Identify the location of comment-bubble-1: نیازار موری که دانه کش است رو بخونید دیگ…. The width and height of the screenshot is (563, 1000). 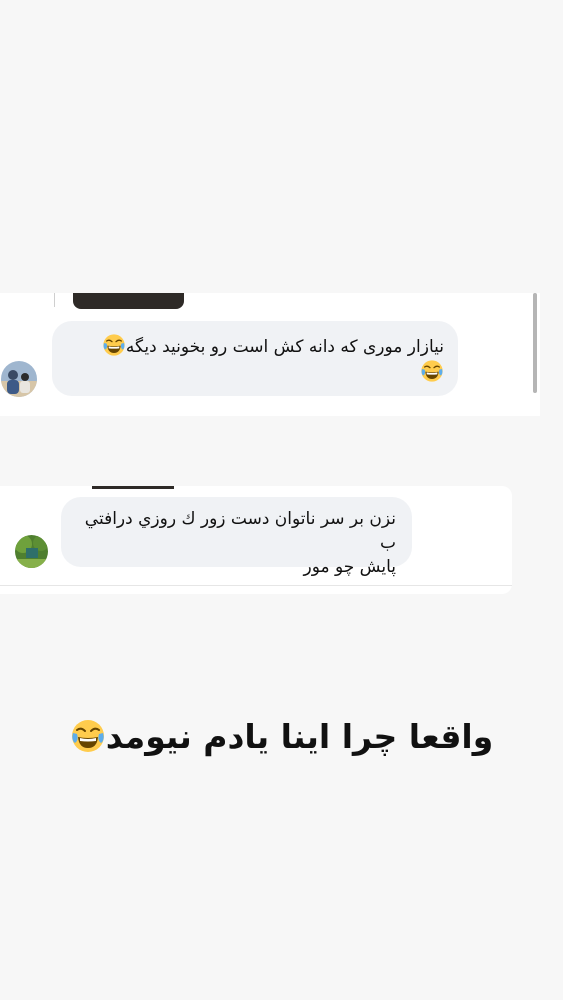
(255, 358).